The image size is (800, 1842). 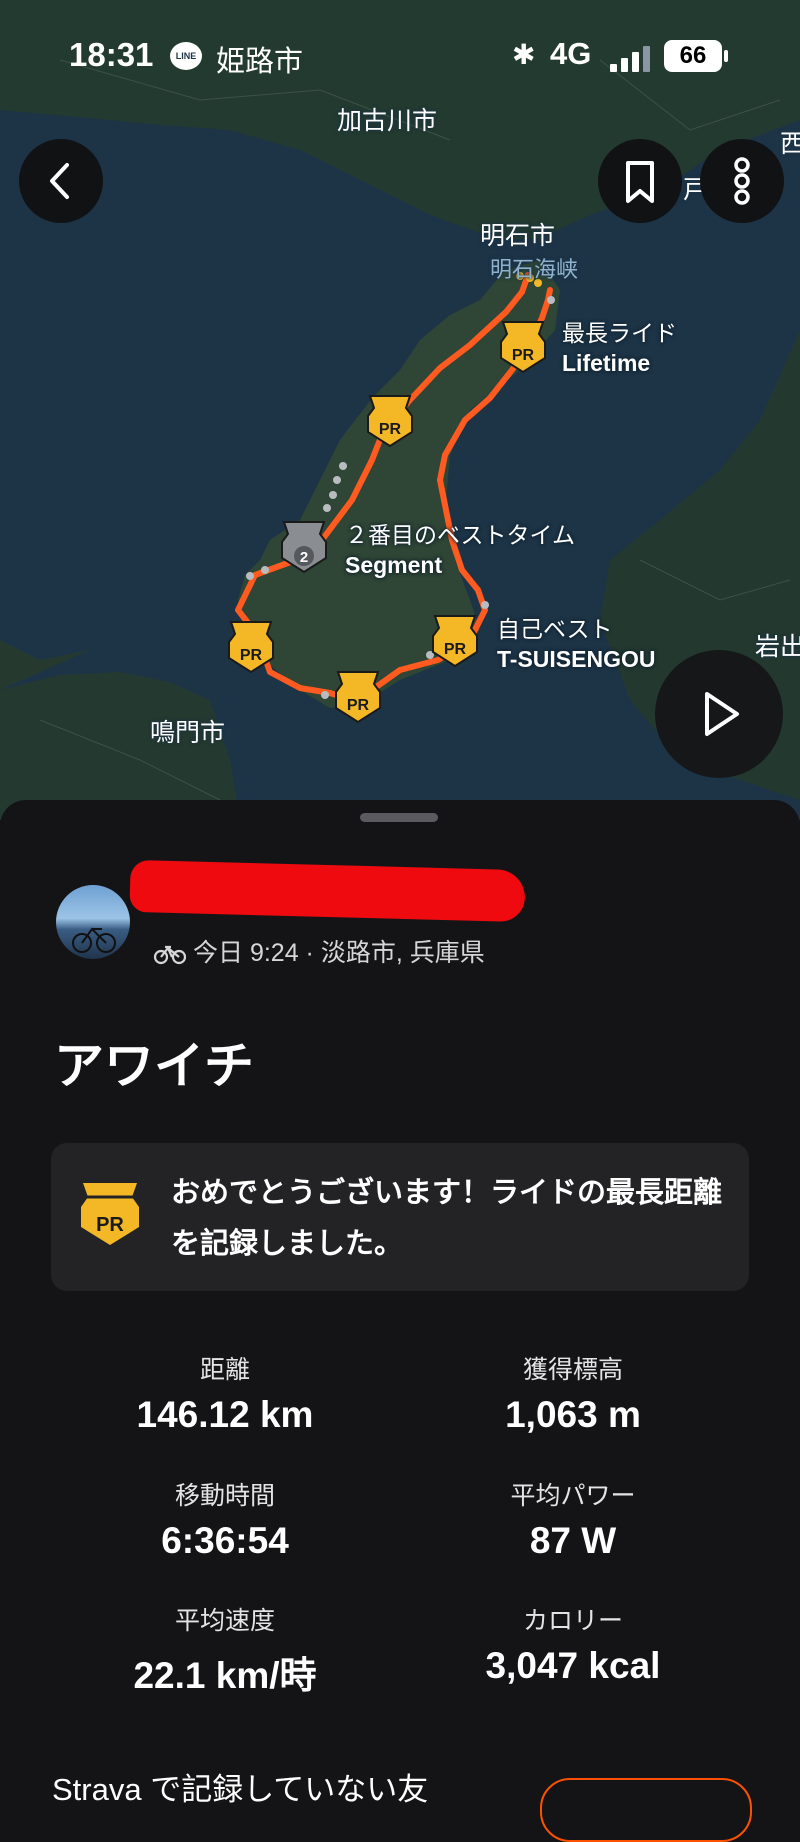 I want to click on achievement-badge-text: PR, so click(x=110, y=1225).